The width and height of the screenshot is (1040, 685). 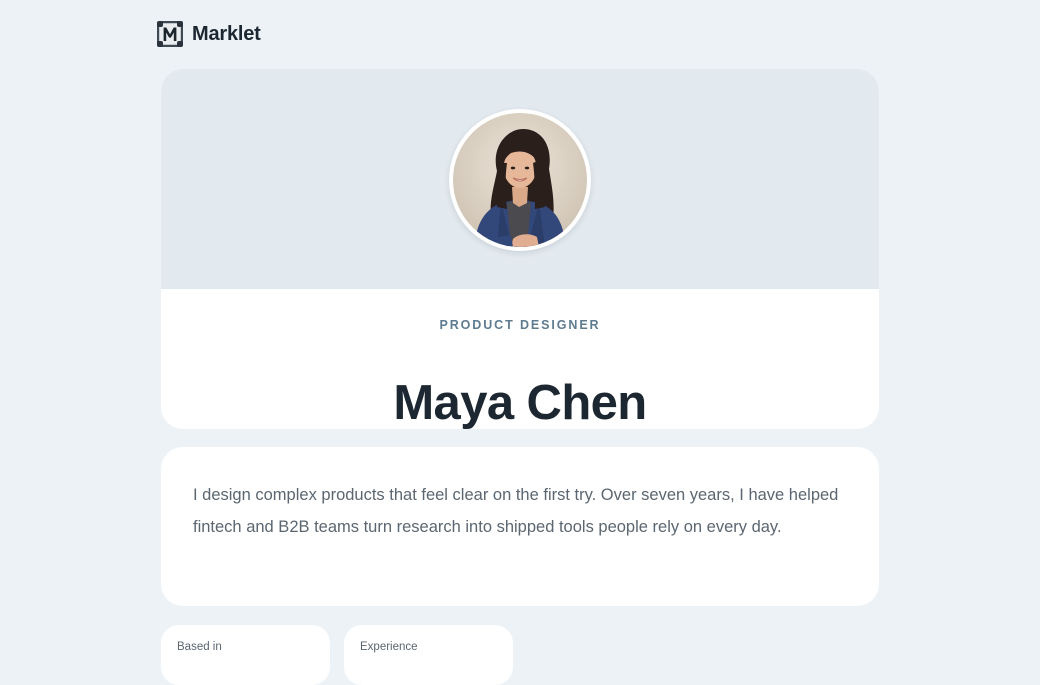 I want to click on avatar, so click(x=520, y=180).